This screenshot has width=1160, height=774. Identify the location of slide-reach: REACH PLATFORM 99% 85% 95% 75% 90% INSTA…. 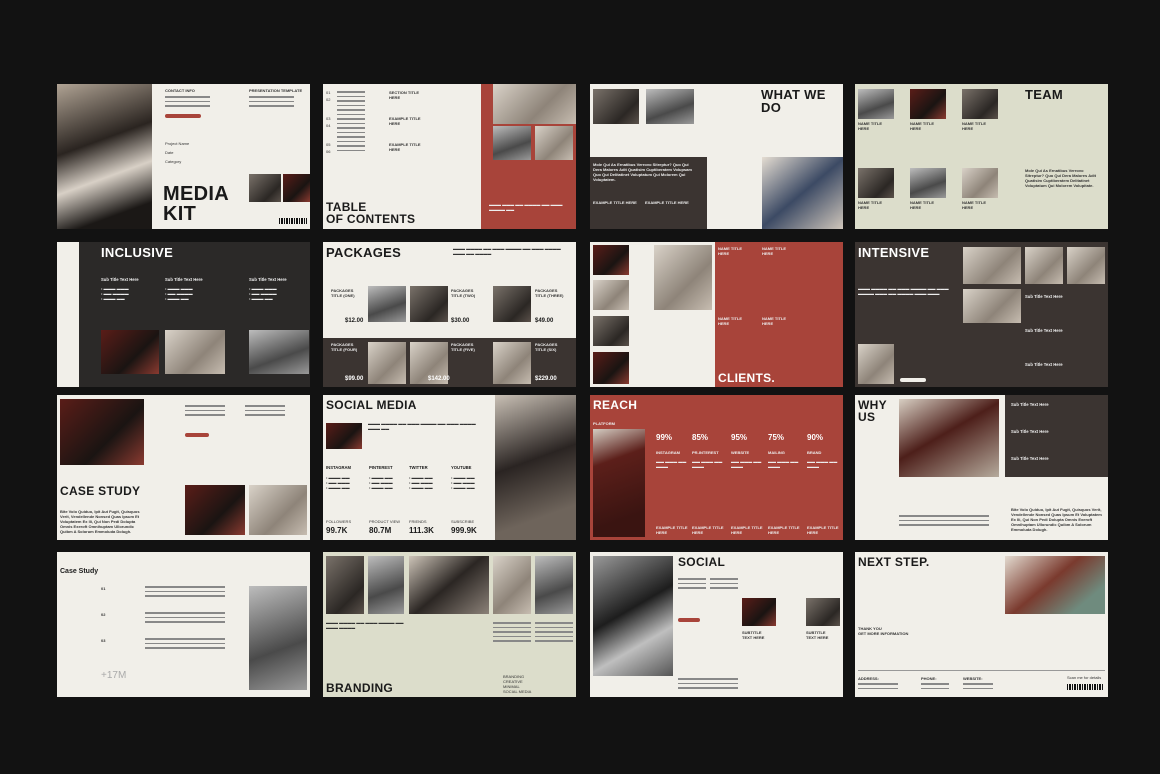
(716, 467).